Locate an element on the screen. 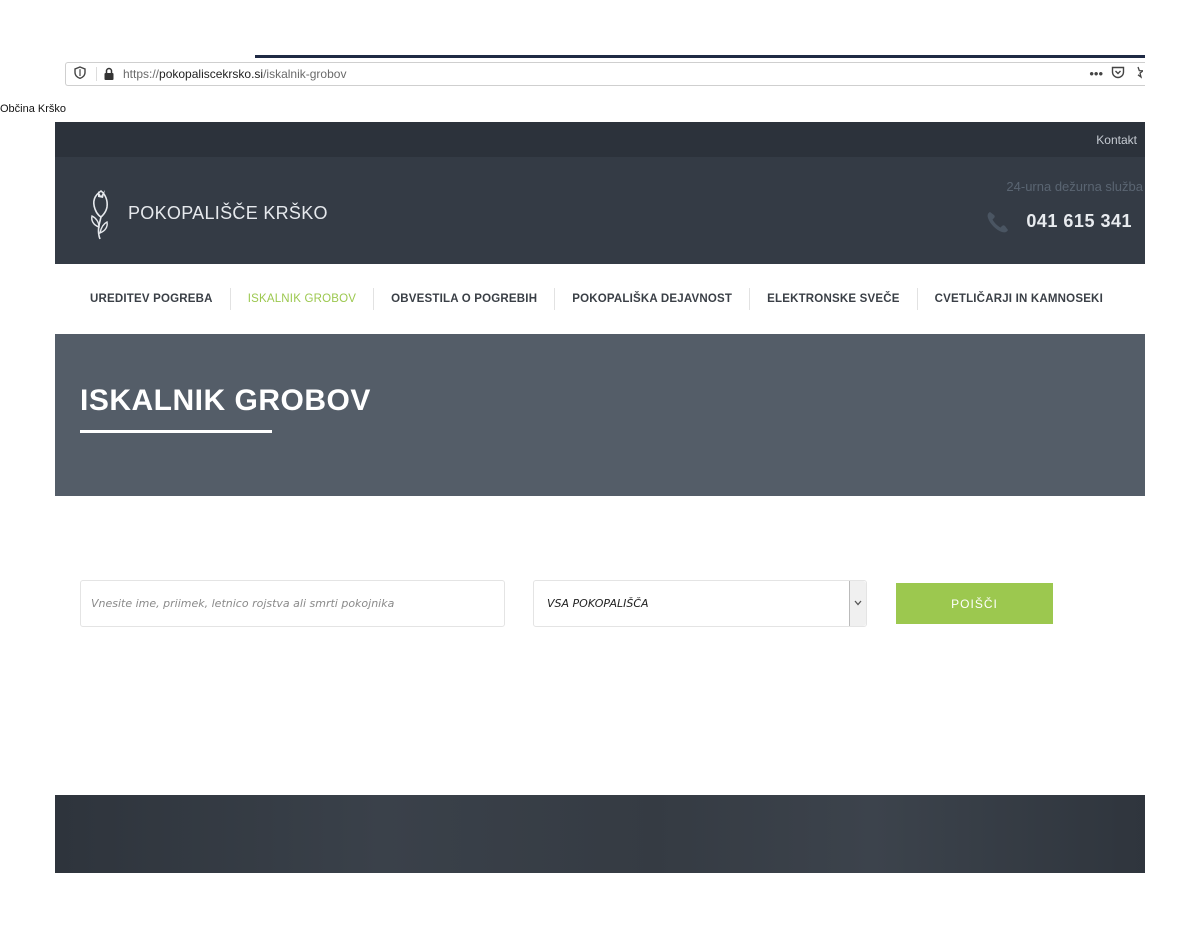 Image resolution: width=1200 pixels, height=927 pixels. url-domain: pokopaliscekrsko.si is located at coordinates (211, 74).